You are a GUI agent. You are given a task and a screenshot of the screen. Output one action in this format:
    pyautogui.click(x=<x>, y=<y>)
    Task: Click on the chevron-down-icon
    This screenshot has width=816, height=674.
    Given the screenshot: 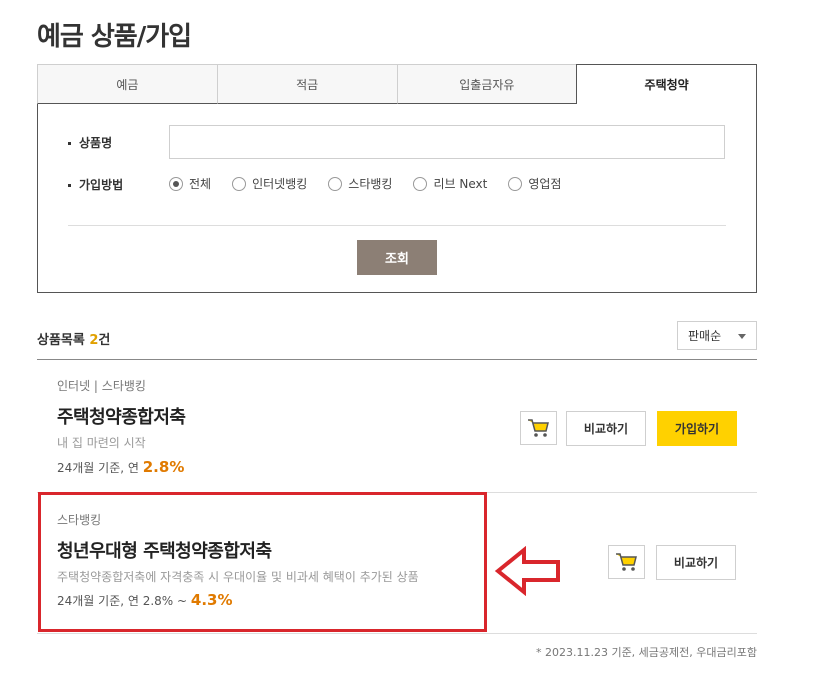 What is the action you would take?
    pyautogui.click(x=742, y=336)
    